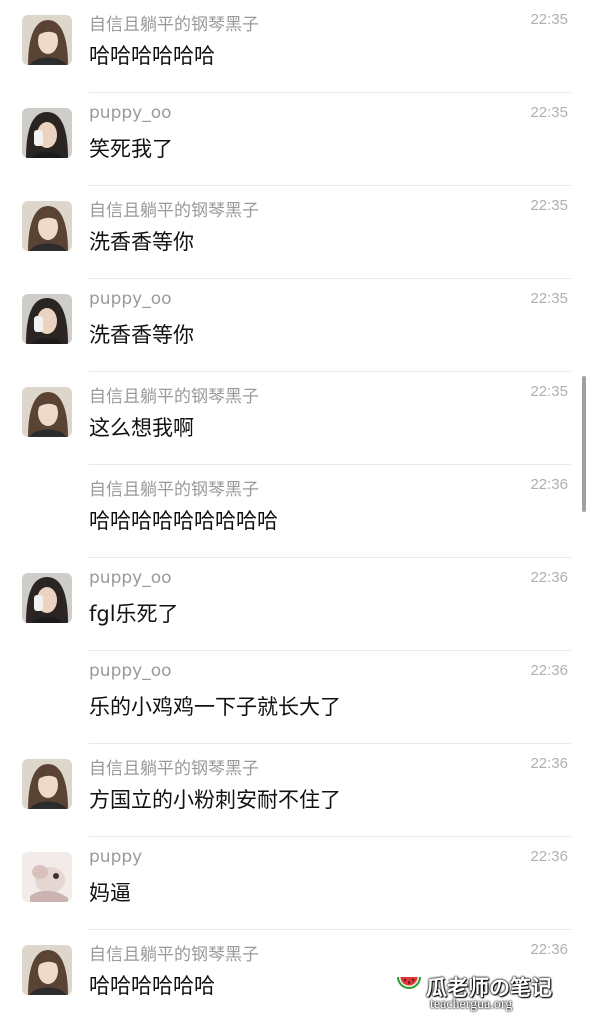 This screenshot has width=591, height=1024. What do you see at coordinates (141, 428) in the screenshot?
I see `message-text: 这么想我啊` at bounding box center [141, 428].